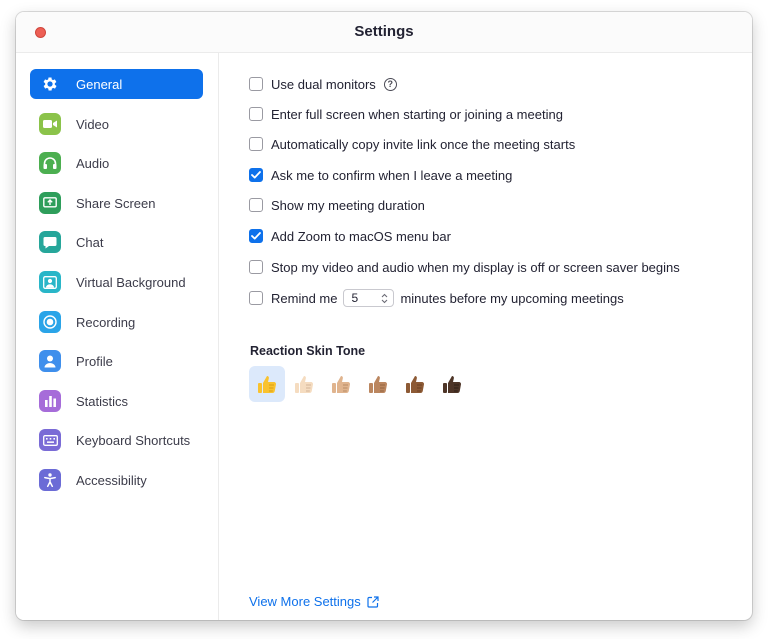  I want to click on sidebar-item-label: Keyboard Shortcuts, so click(133, 440).